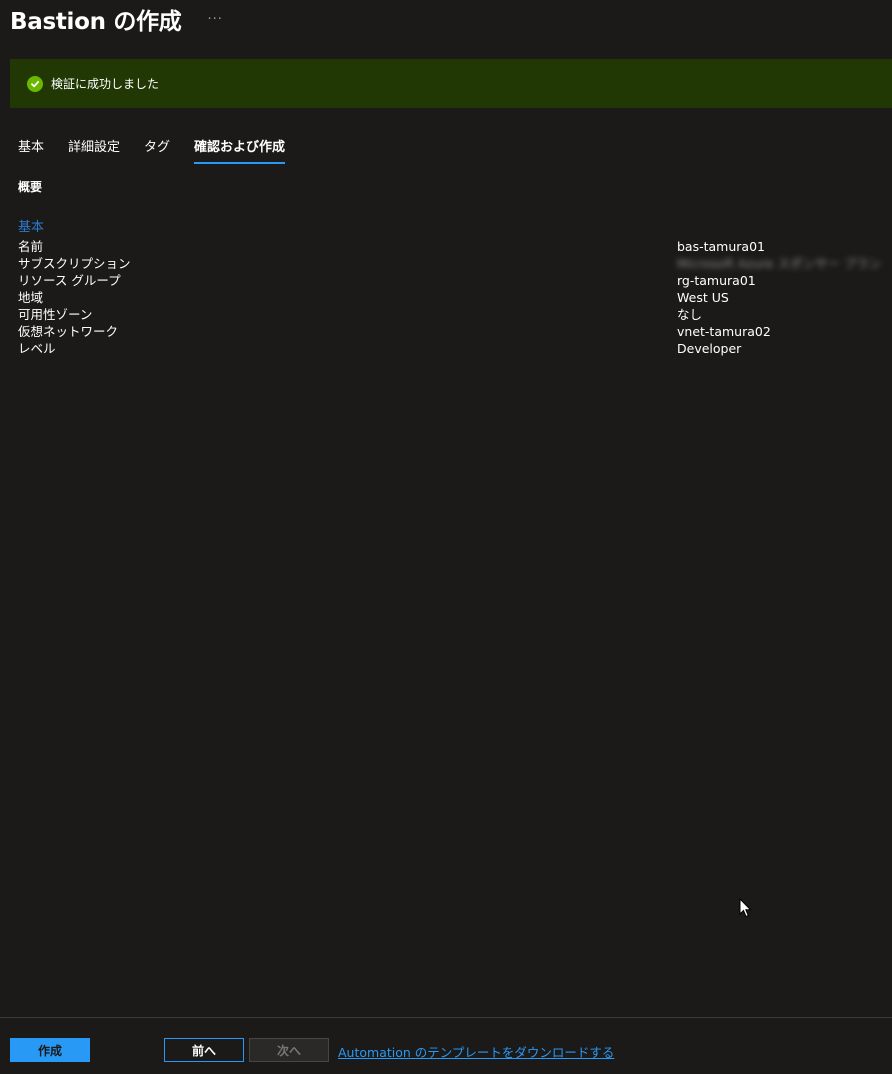  Describe the element at coordinates (37, 348) in the screenshot. I see `summary-label: レベル` at that location.